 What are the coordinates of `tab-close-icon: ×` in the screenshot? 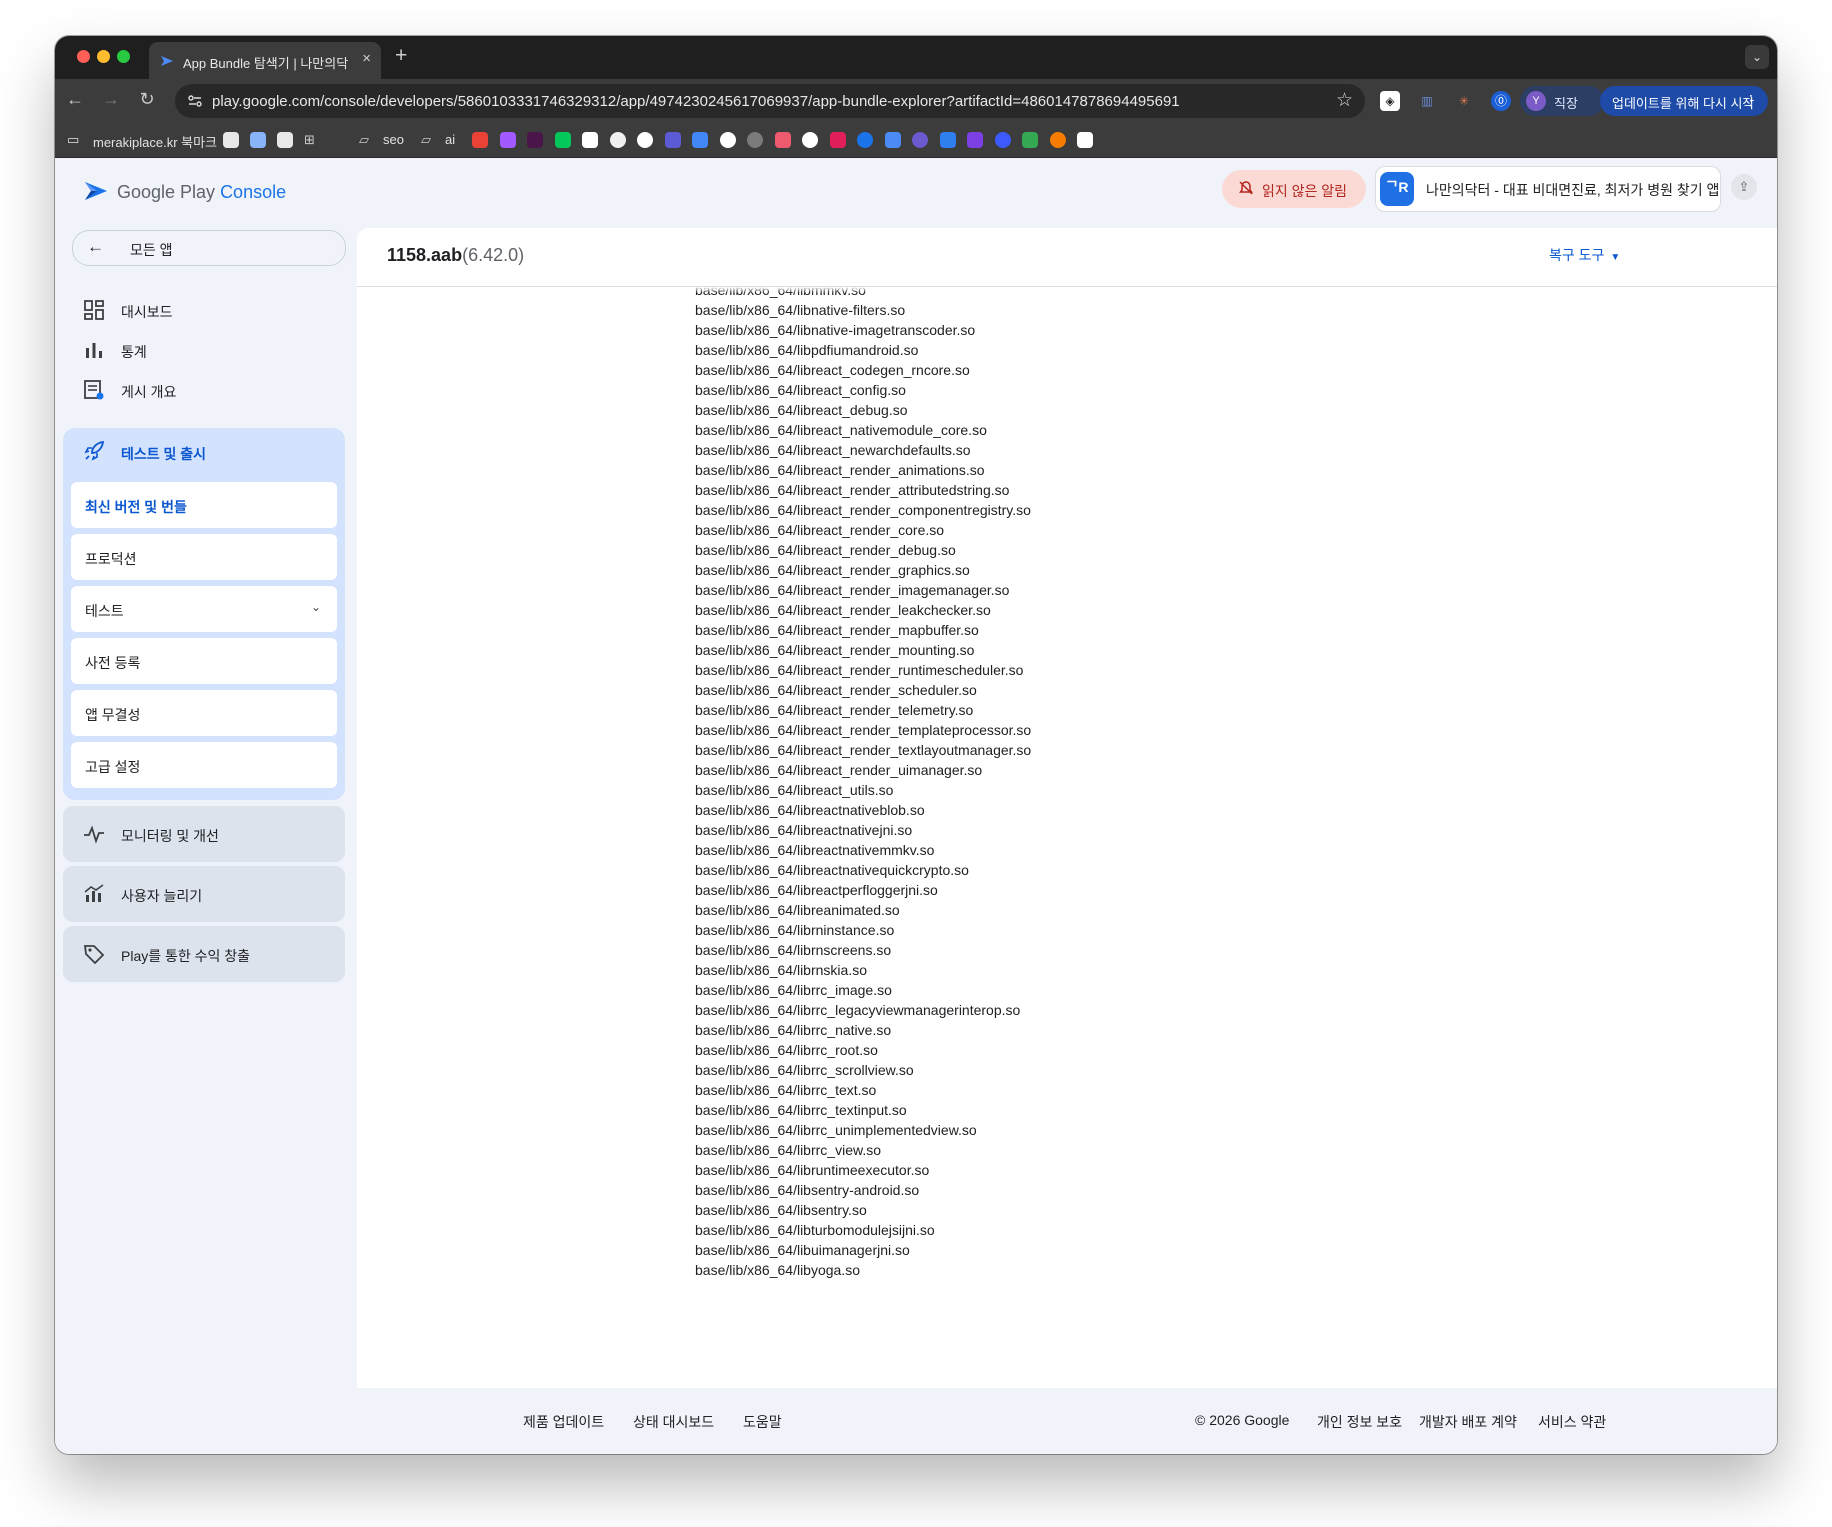 It's located at (366, 58).